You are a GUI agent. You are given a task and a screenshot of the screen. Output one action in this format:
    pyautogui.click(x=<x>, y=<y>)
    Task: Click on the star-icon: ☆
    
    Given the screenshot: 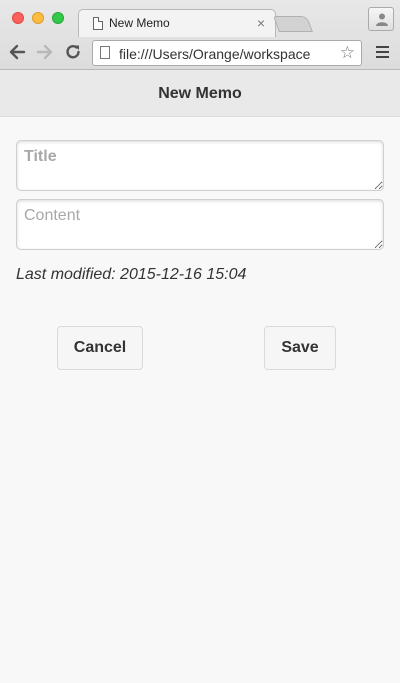 What is the action you would take?
    pyautogui.click(x=347, y=53)
    